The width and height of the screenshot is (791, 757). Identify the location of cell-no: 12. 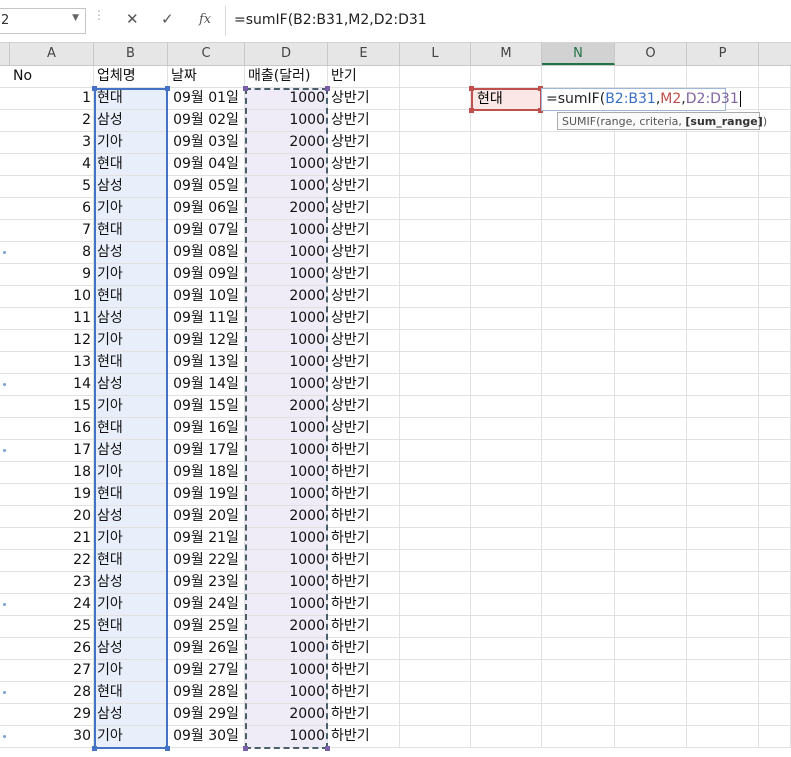
(52, 341).